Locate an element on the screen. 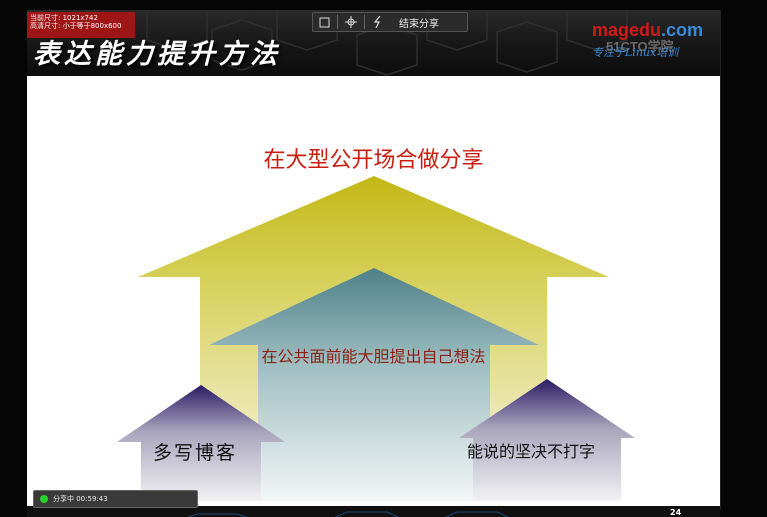 The width and height of the screenshot is (767, 517). size-info-overlay: 当前尺寸: 1021x742 高清尺寸: 小于等于800x600 is located at coordinates (81, 25).